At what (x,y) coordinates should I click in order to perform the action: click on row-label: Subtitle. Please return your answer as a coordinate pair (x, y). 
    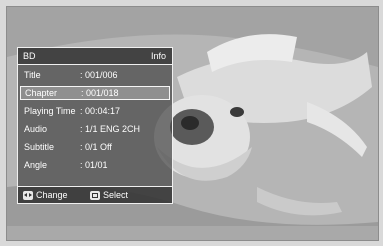
    Looking at the image, I should click on (39, 147).